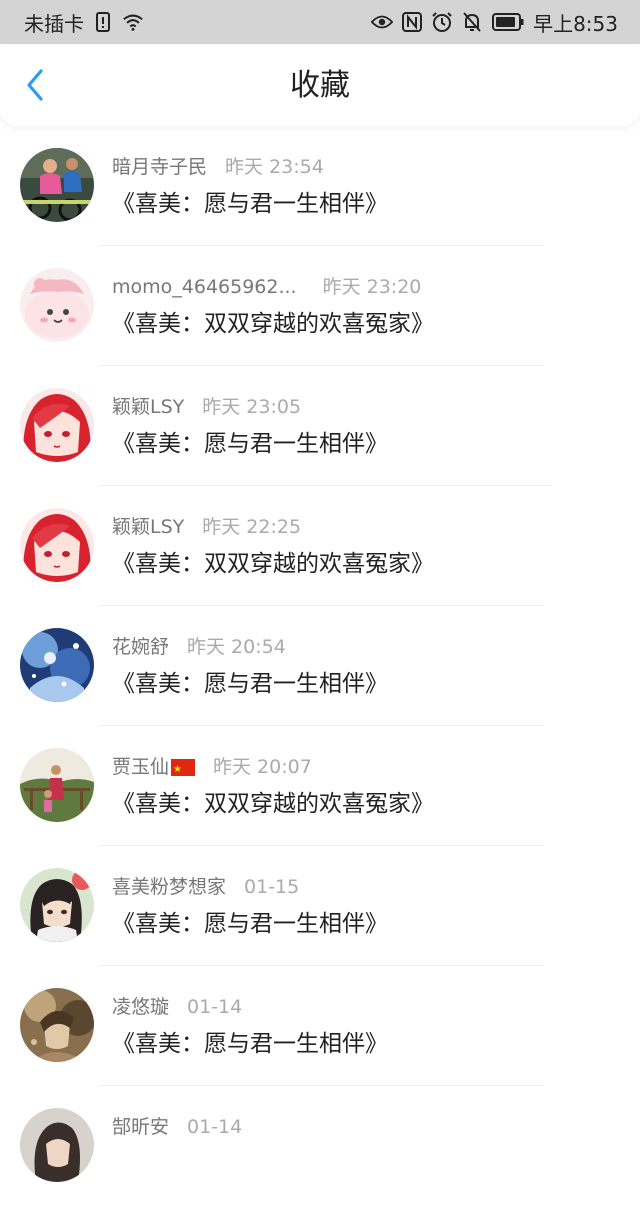 The image size is (640, 1206). I want to click on item-meta: 花婉舒 昨天 20:54, so click(199, 647).